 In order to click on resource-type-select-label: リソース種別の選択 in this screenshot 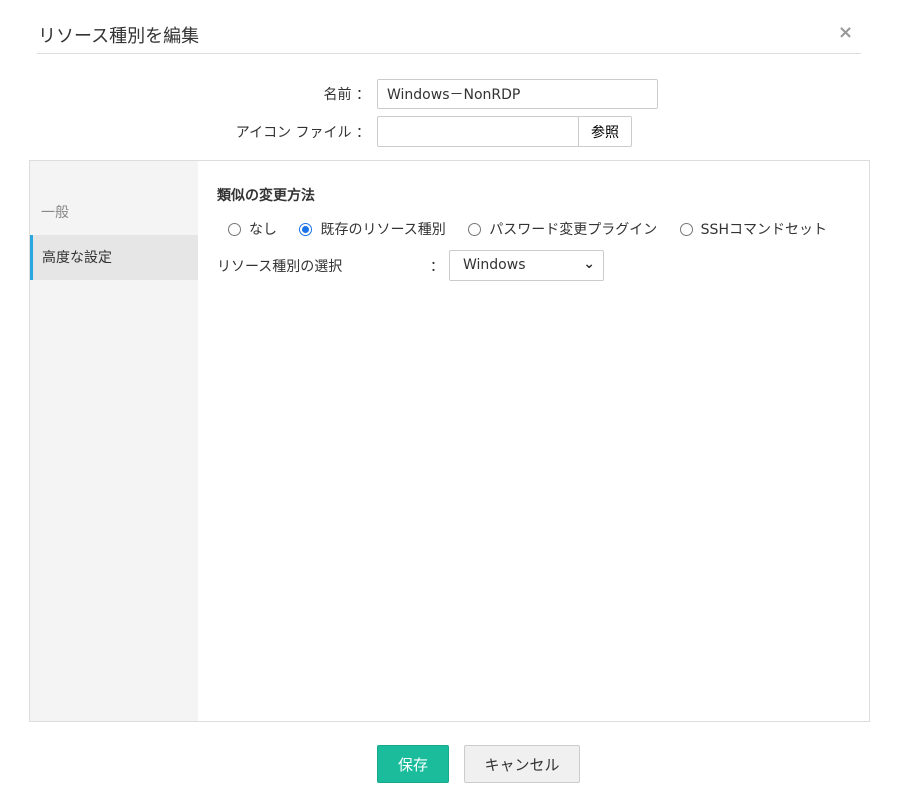, I will do `click(280, 267)`.